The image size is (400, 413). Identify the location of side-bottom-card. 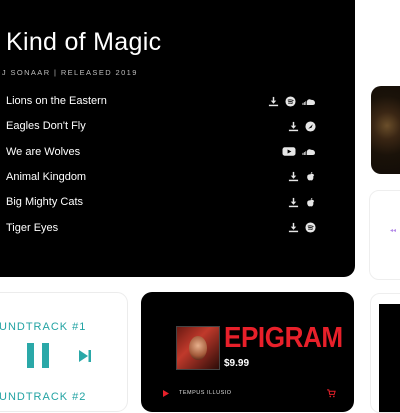
(385, 353).